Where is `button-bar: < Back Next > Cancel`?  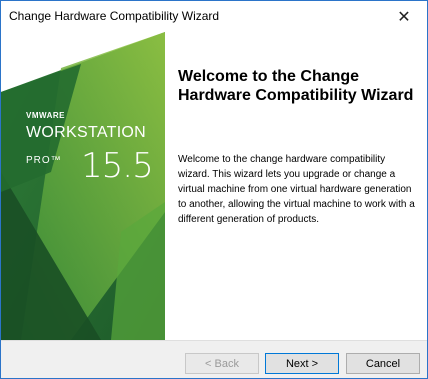
button-bar: < Back Next > Cancel is located at coordinates (214, 359).